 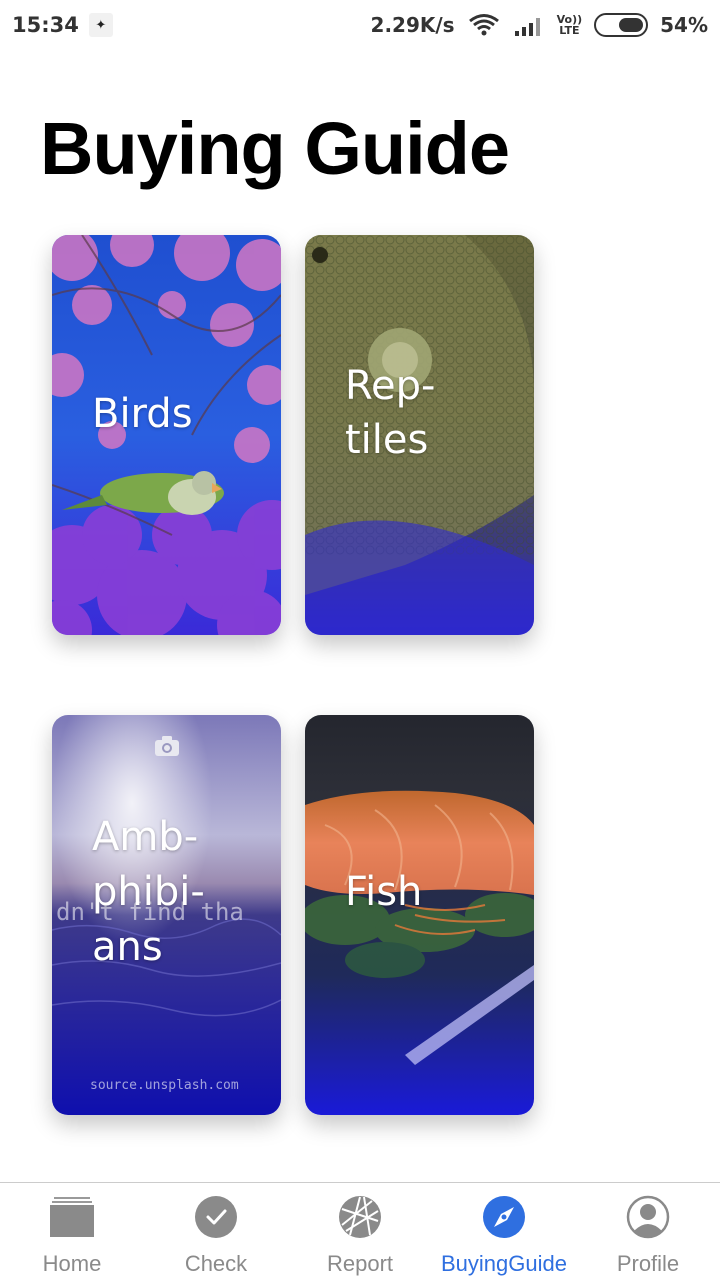 What do you see at coordinates (167, 746) in the screenshot?
I see `camera-icon` at bounding box center [167, 746].